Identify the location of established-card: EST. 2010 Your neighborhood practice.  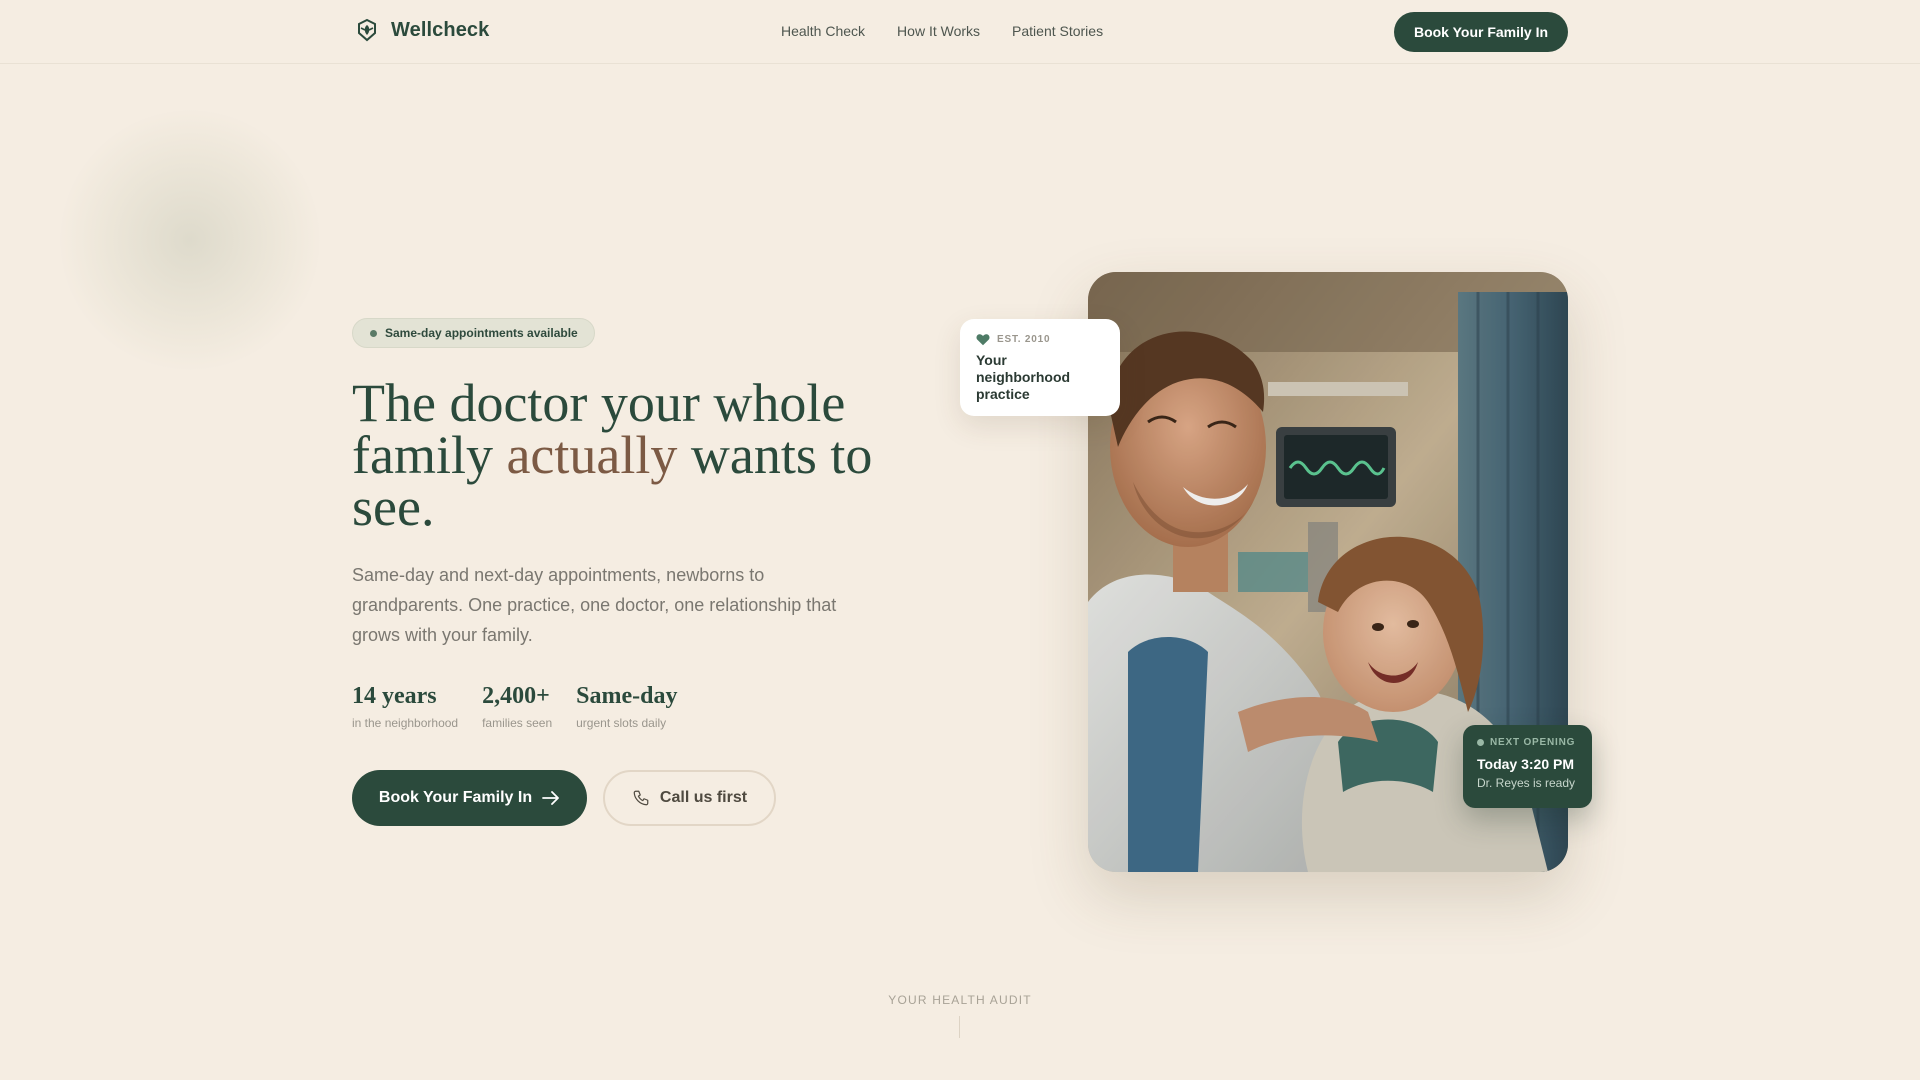
(1040, 367).